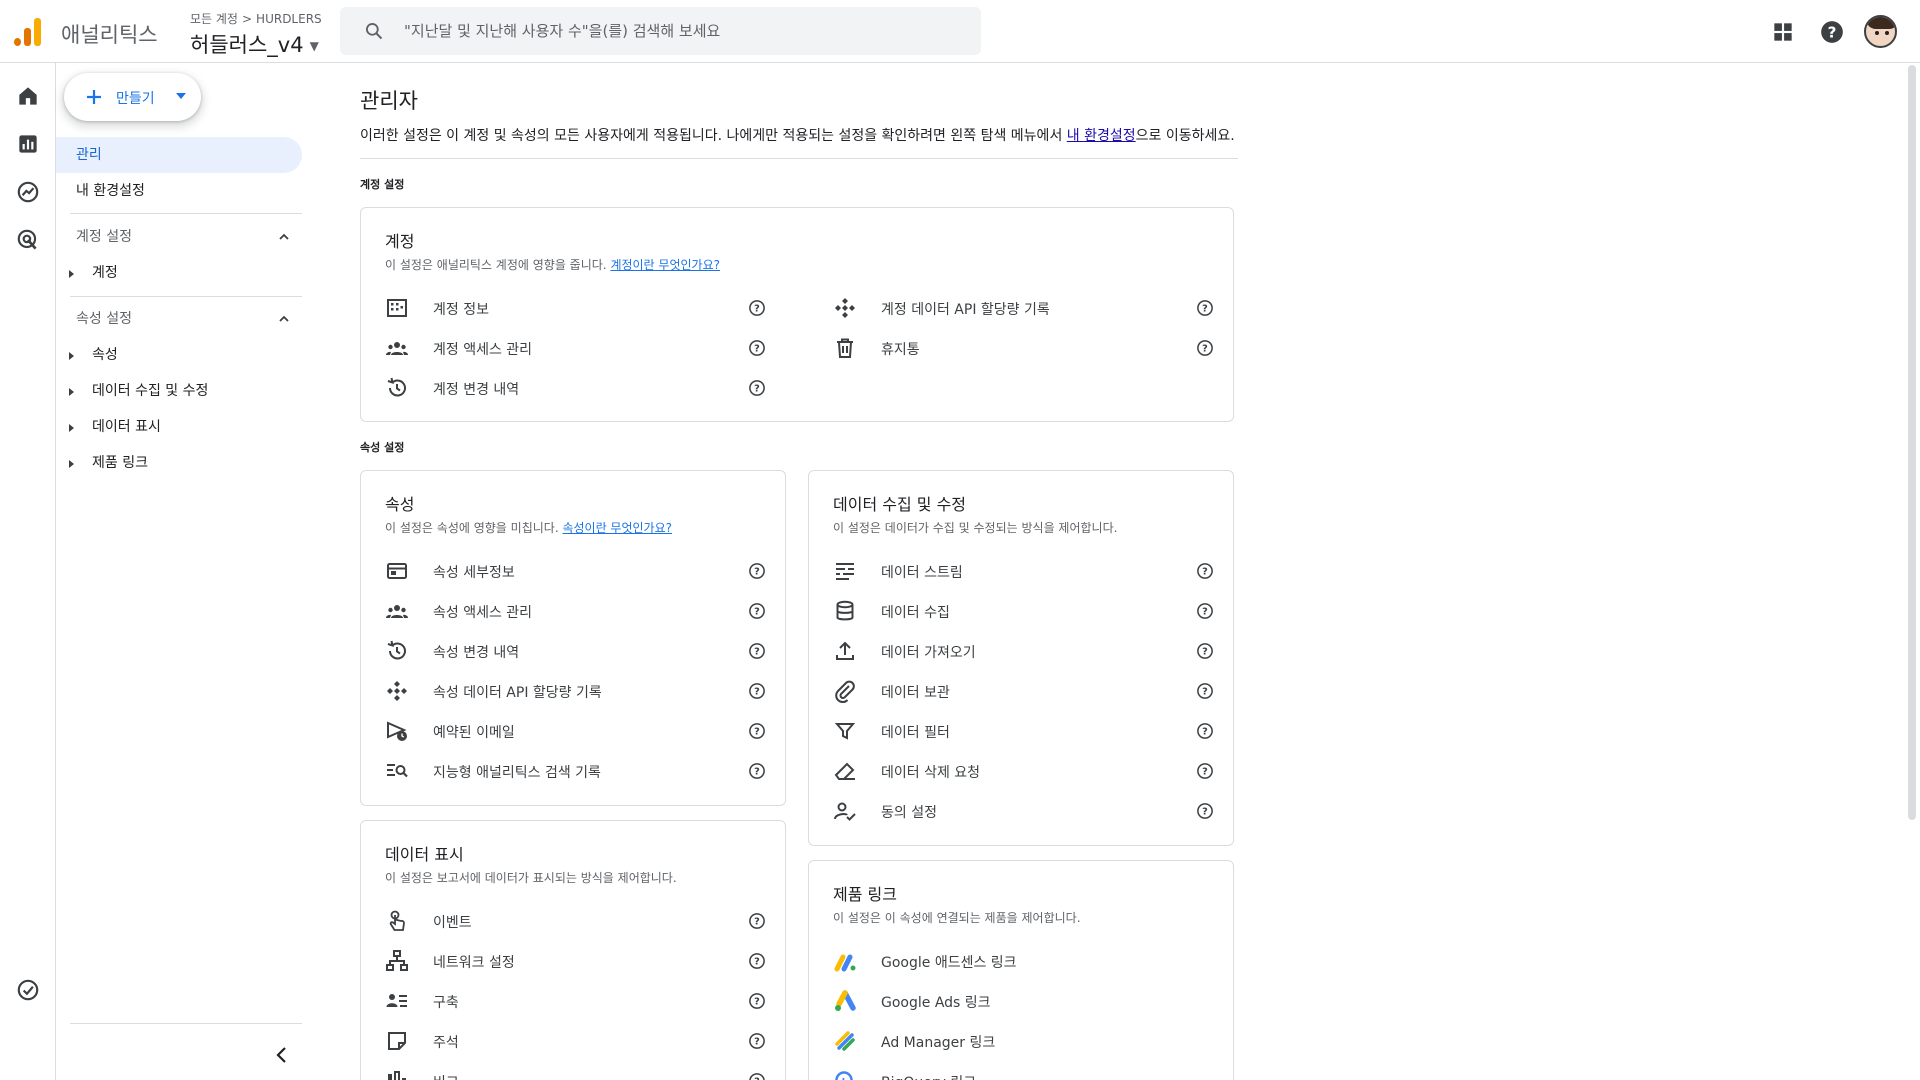  I want to click on audiences-row: 구축 ?, so click(580, 1001).